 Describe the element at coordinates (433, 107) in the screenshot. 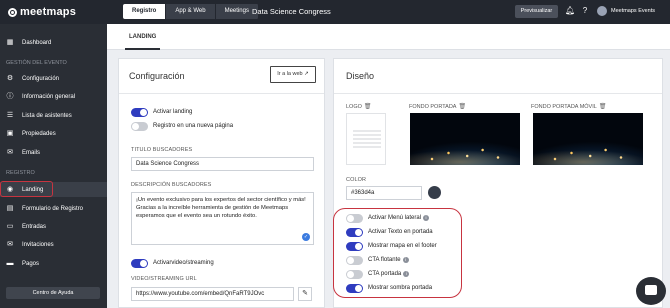

I see `cover-label-text: FONDO PORTADA` at that location.